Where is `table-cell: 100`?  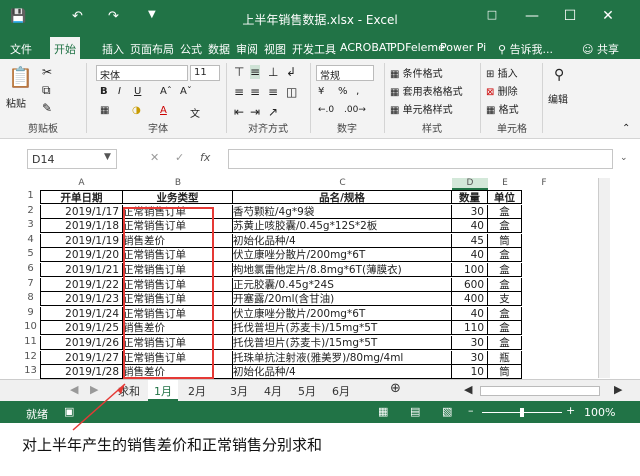
table-cell: 100 is located at coordinates (470, 270).